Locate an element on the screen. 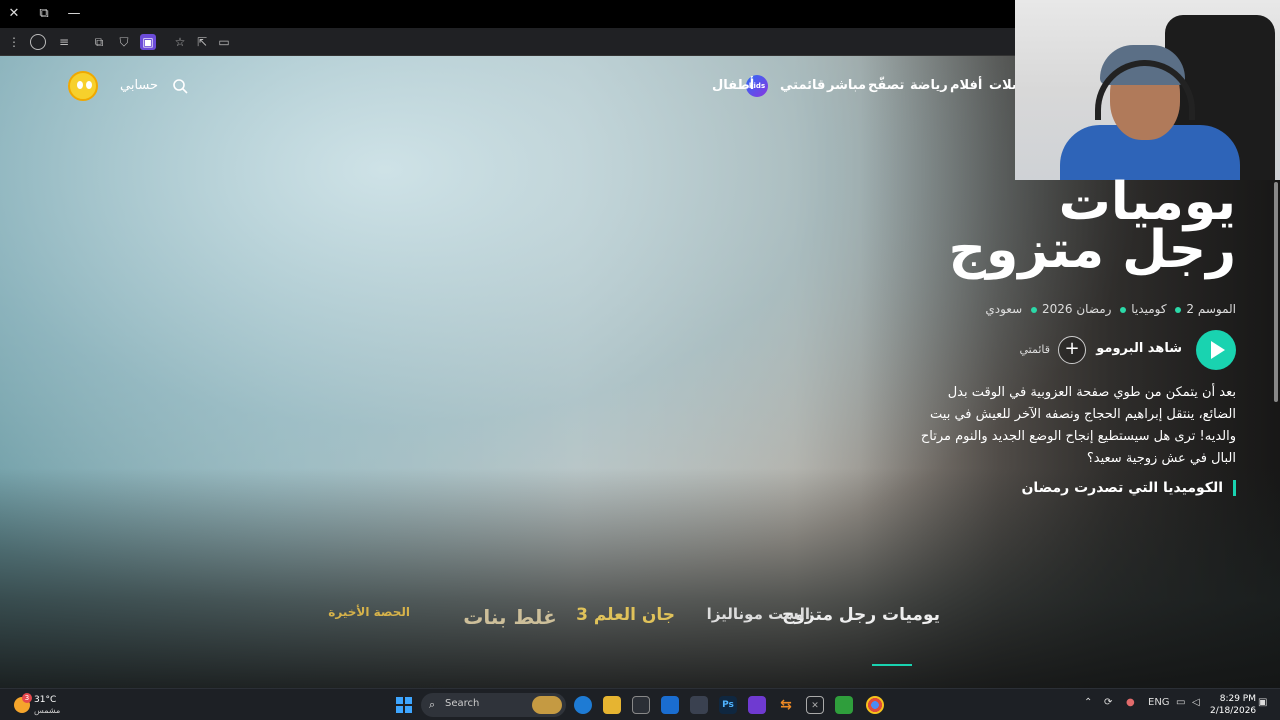  store-icon is located at coordinates (641, 705).